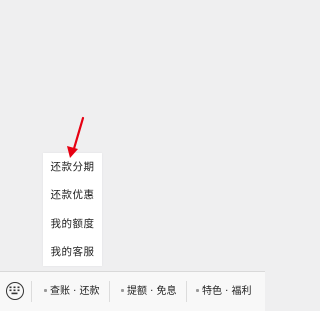 This screenshot has width=320, height=311. I want to click on submenu-item-discount: 还款优惠, so click(72, 195).